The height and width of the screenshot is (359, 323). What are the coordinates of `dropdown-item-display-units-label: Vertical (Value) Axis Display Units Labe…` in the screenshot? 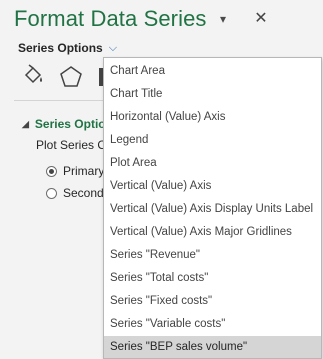 It's located at (212, 209).